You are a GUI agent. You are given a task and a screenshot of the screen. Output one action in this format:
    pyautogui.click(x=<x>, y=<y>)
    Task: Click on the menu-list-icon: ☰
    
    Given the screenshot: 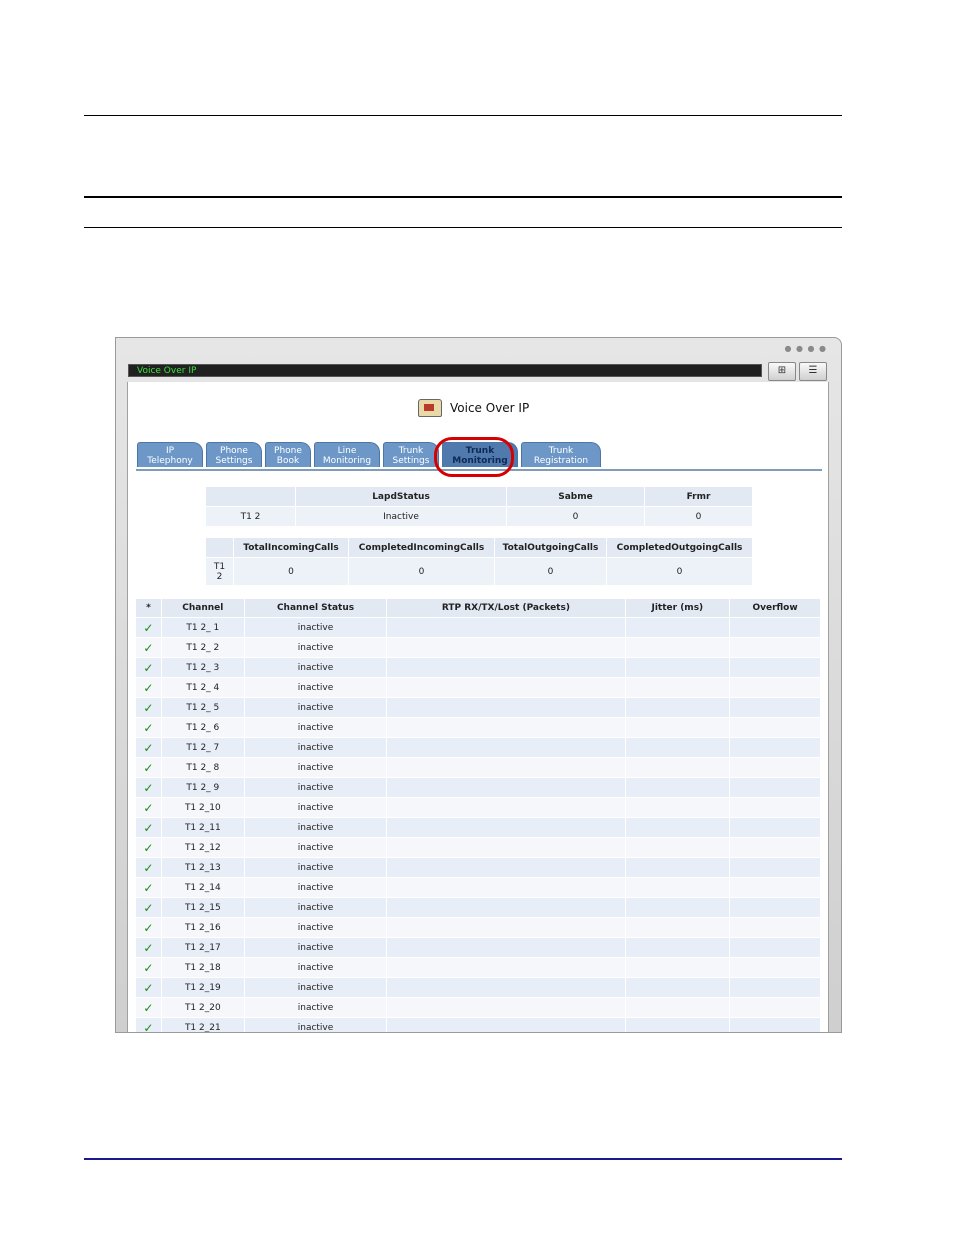 What is the action you would take?
    pyautogui.click(x=813, y=371)
    